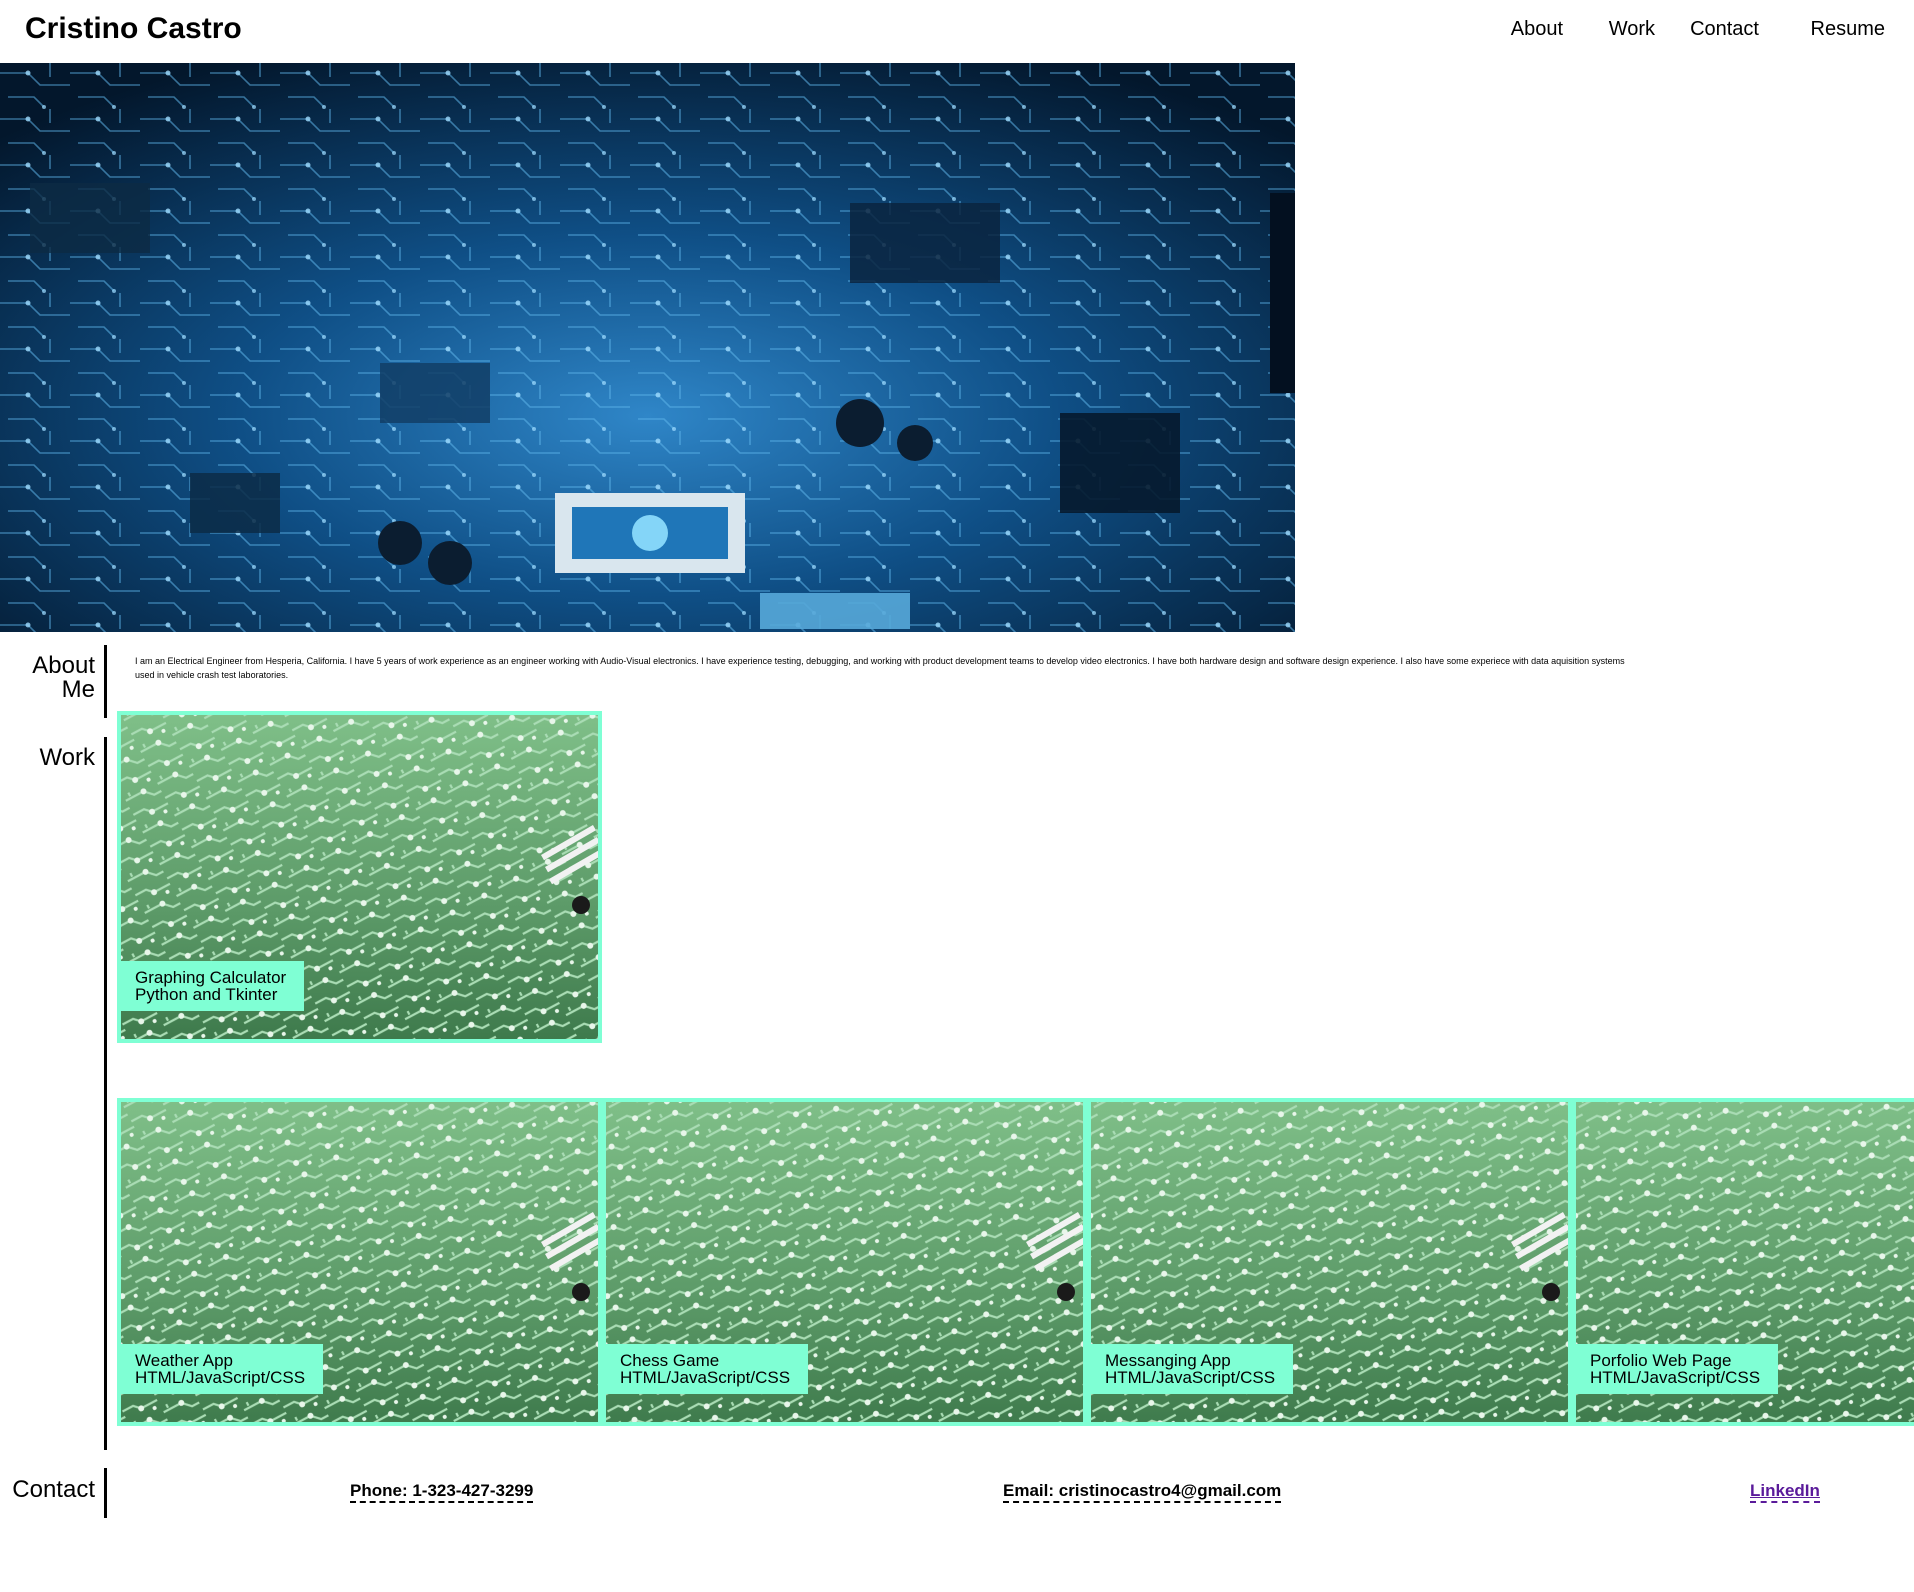 The width and height of the screenshot is (1914, 1592). What do you see at coordinates (53, 1489) in the screenshot?
I see `contact-heading: Contact` at bounding box center [53, 1489].